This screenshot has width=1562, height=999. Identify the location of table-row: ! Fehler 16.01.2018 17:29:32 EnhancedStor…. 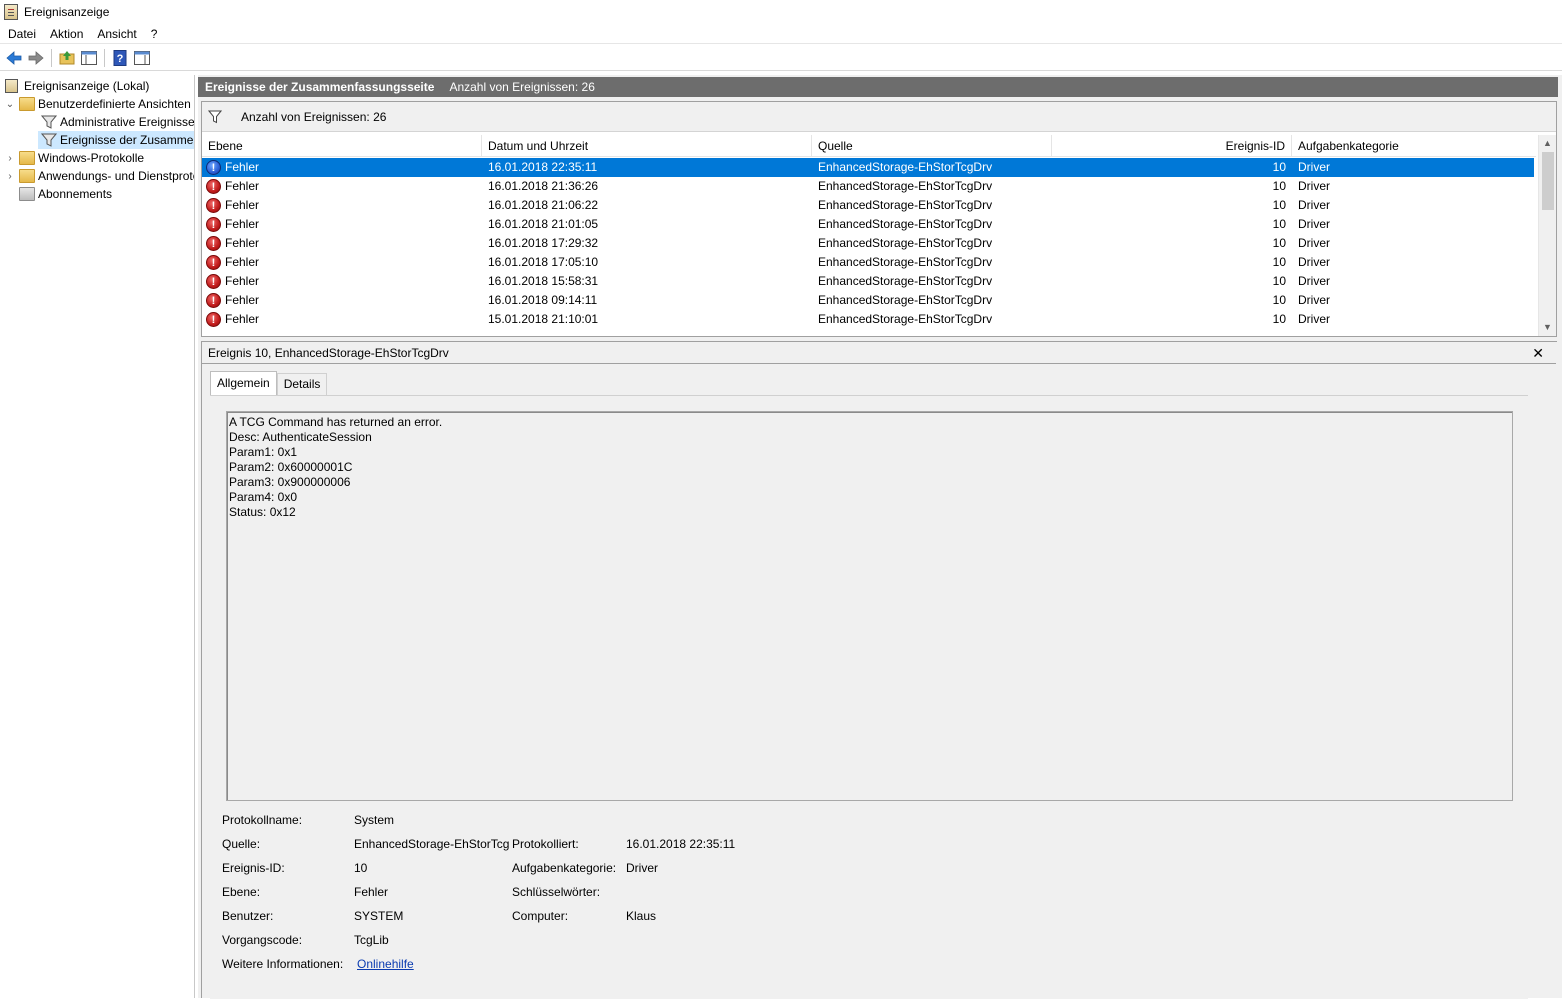
(868, 243).